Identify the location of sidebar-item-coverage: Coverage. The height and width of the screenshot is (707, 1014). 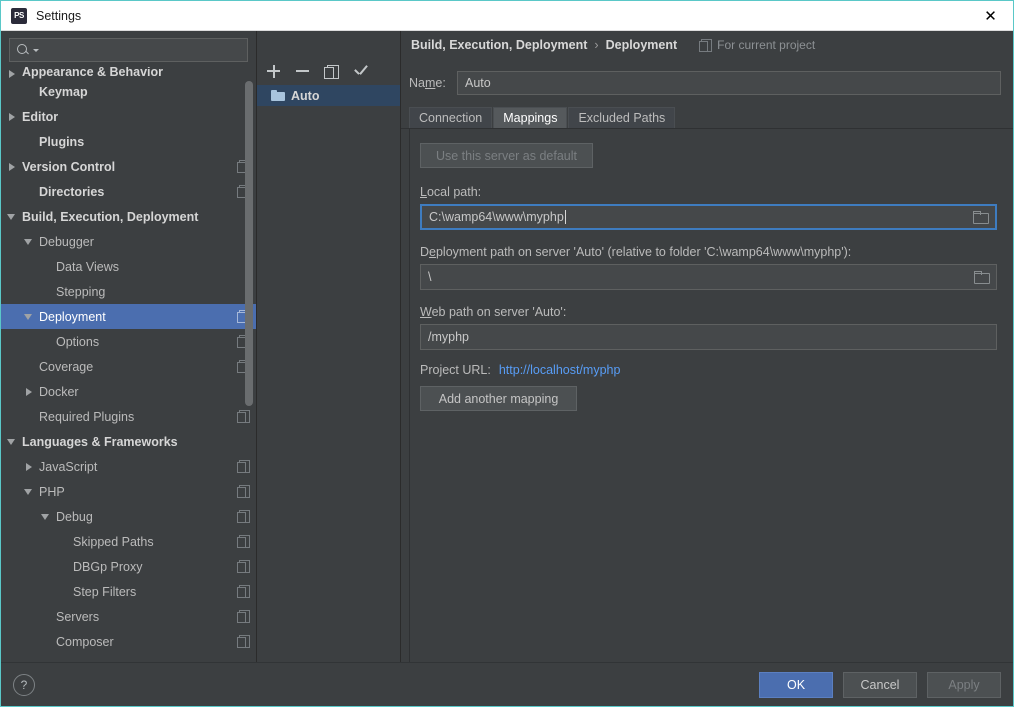
(128, 366).